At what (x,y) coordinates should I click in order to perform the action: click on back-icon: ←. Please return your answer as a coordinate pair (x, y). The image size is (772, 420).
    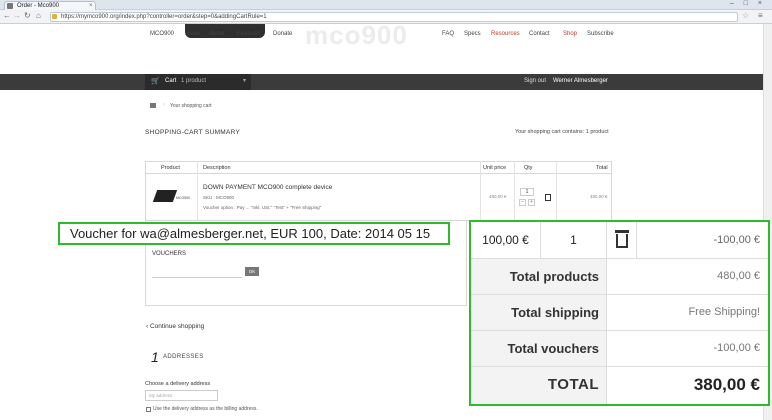
    Looking at the image, I should click on (7, 15).